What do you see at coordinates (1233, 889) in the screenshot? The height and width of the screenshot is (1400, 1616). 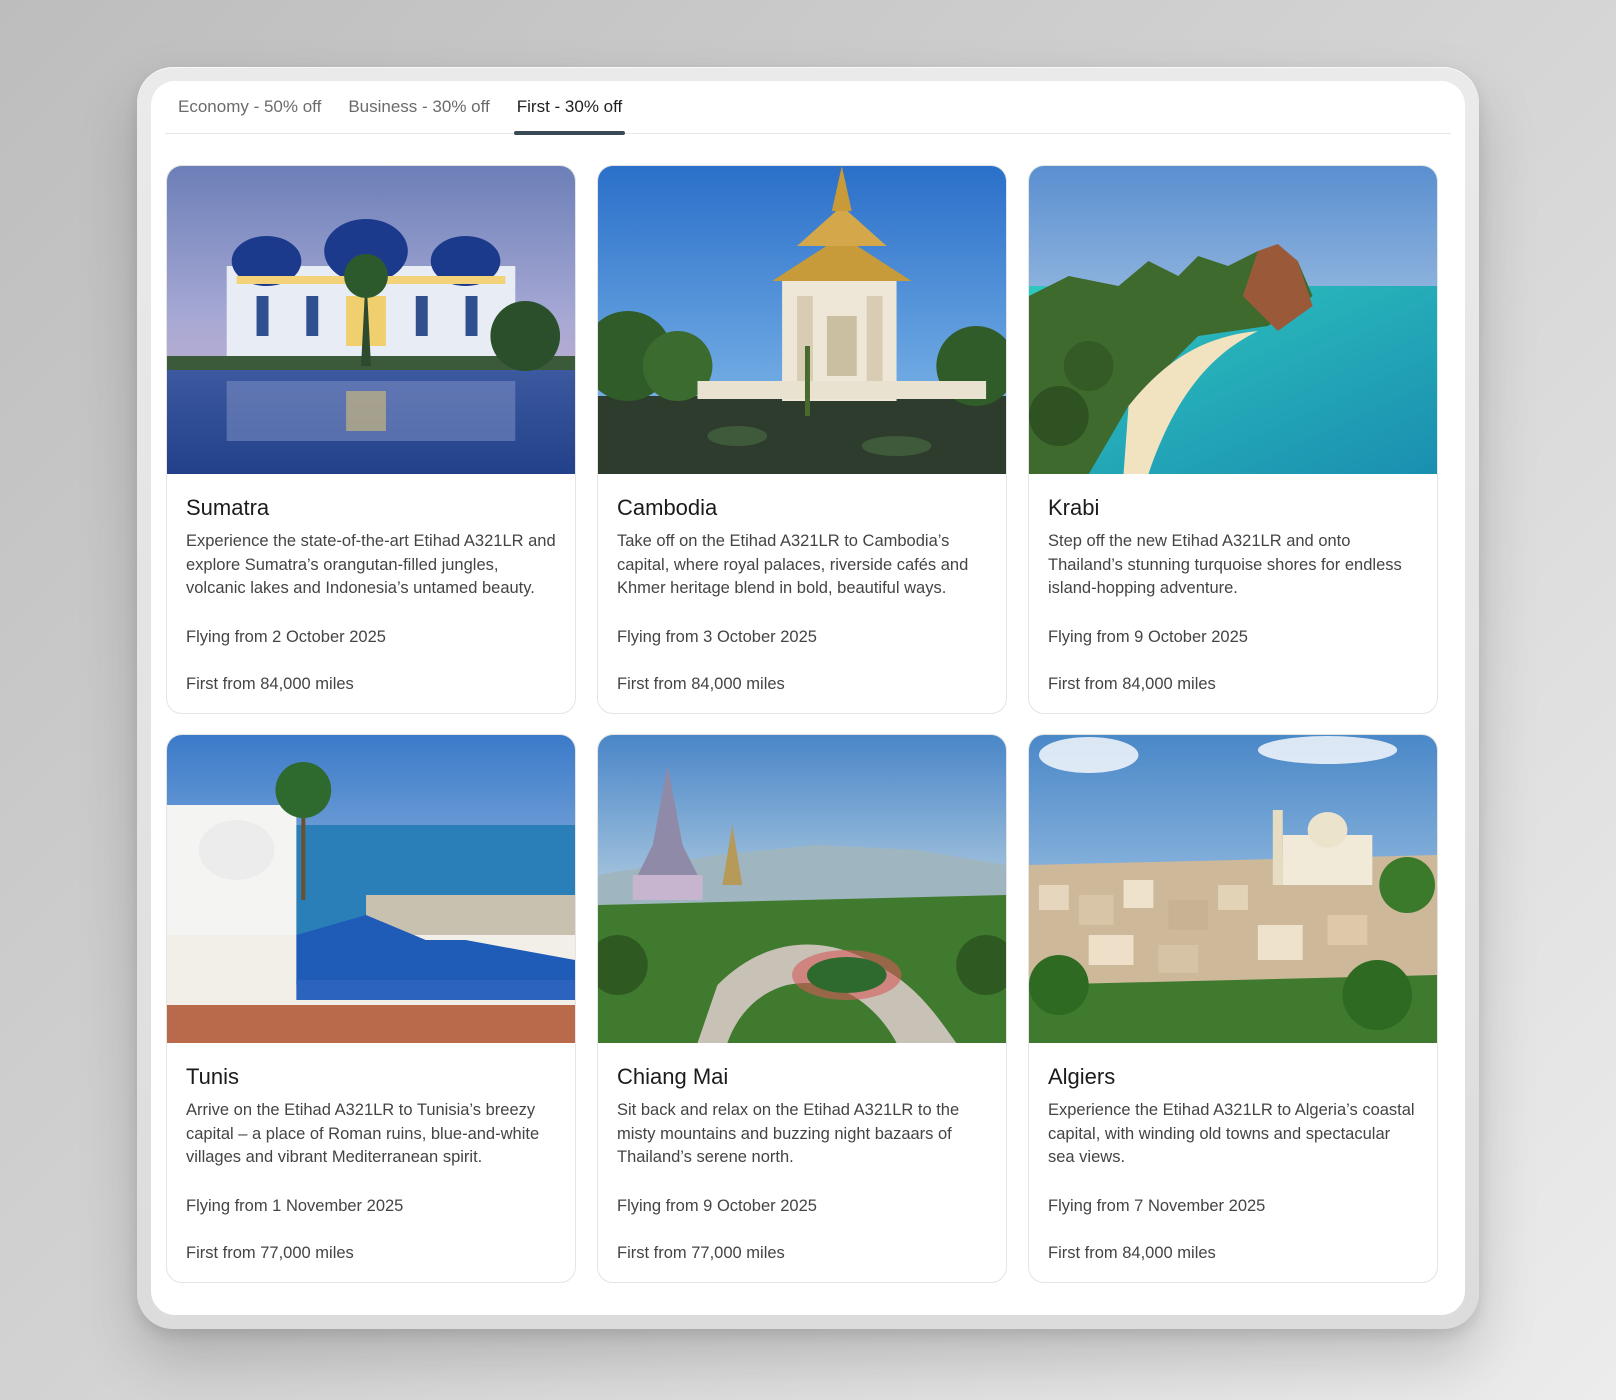 I see `algiers-city-photo` at bounding box center [1233, 889].